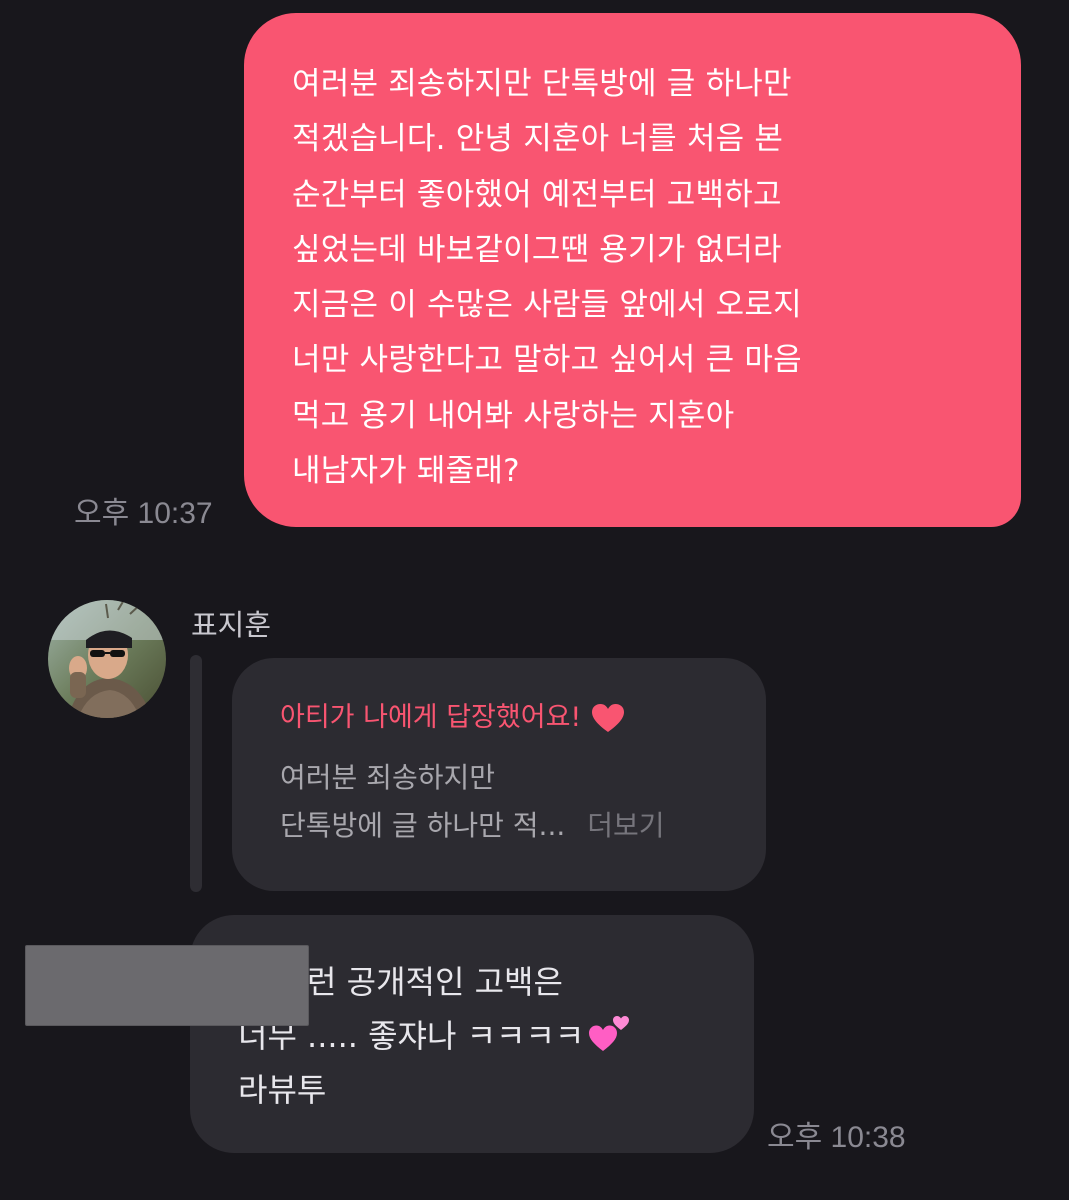 The width and height of the screenshot is (1069, 1200). Describe the element at coordinates (400, 982) in the screenshot. I see `received-message-line: 아 이런 공개적인 고백은` at that location.